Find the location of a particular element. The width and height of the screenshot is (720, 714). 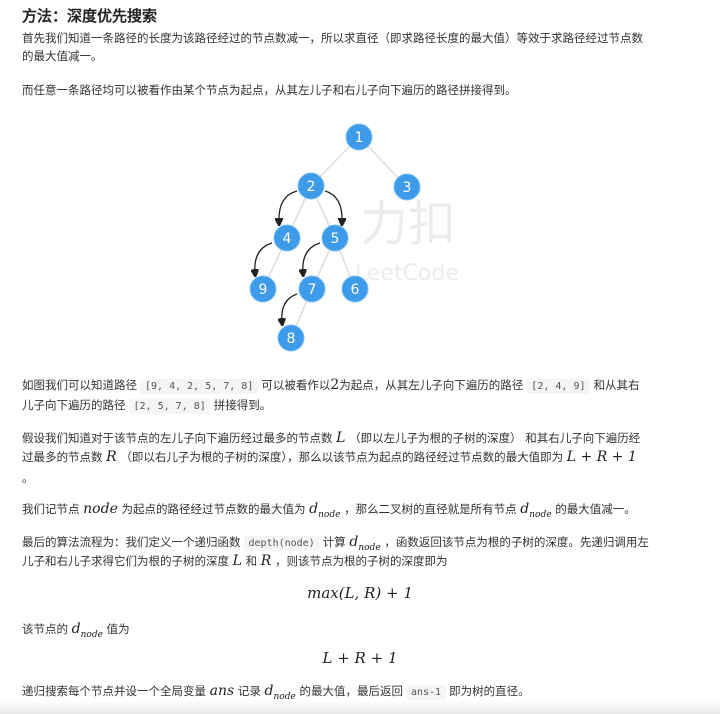

tree-node-2: 2 is located at coordinates (311, 186).